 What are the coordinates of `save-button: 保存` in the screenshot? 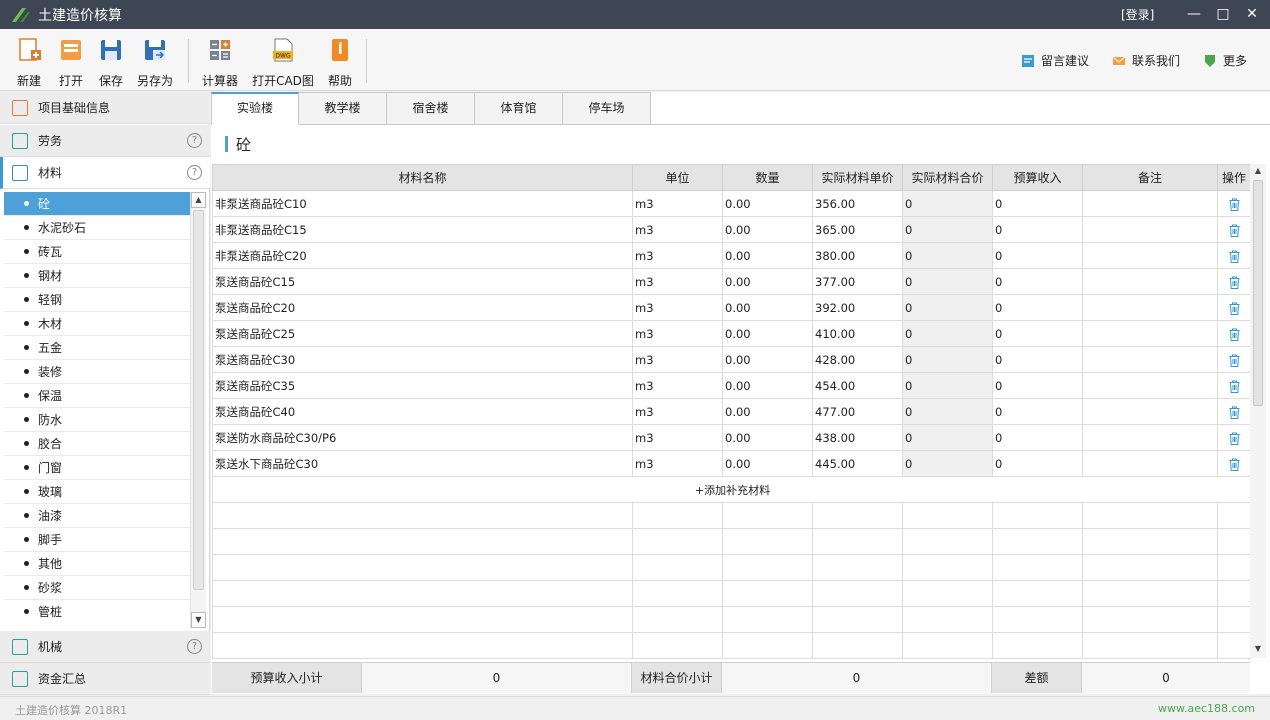 It's located at (111, 63).